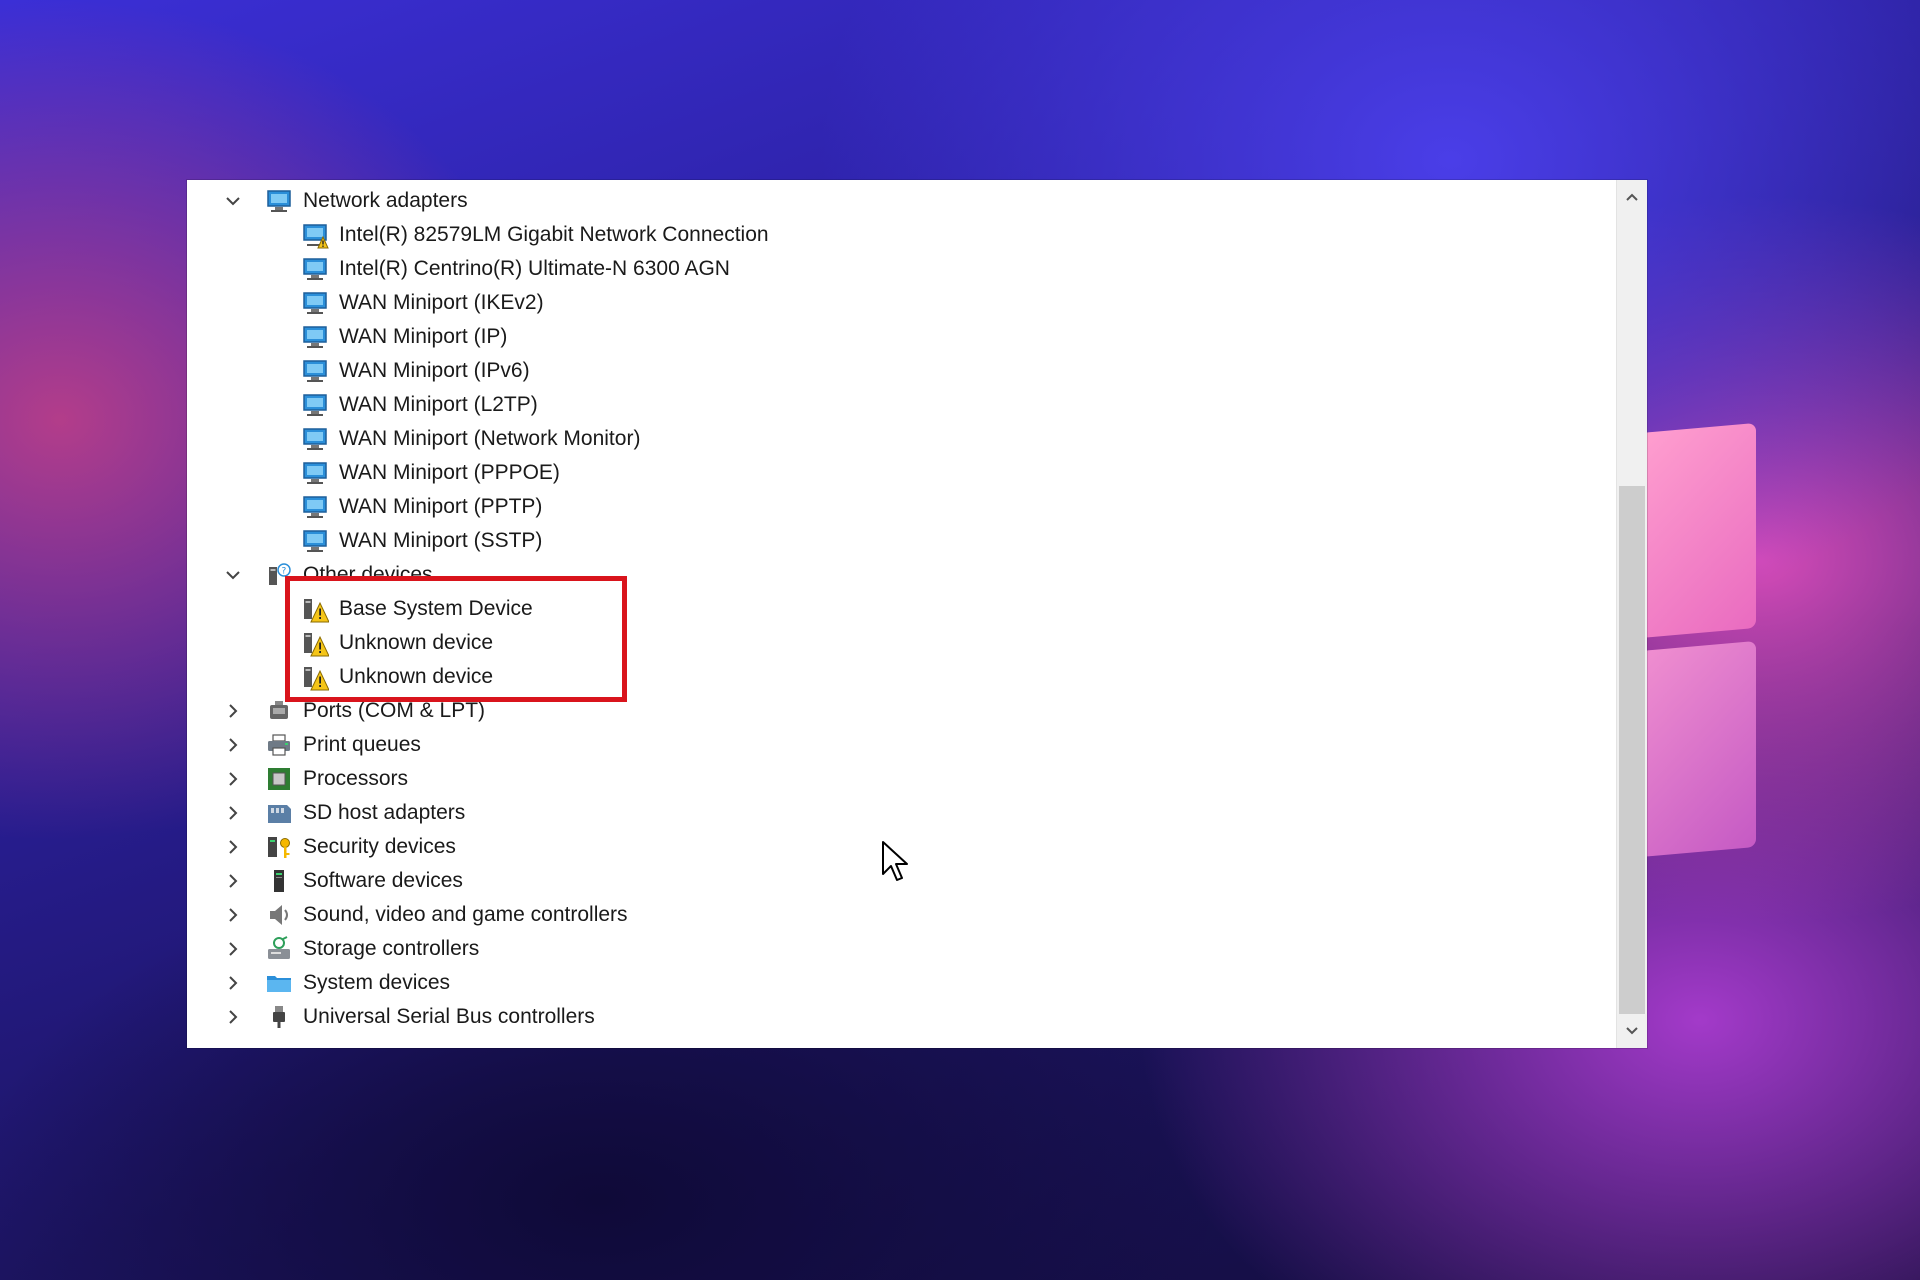 The height and width of the screenshot is (1280, 1920). Describe the element at coordinates (434, 370) in the screenshot. I see `tree-device-label: WAN Miniport (IPv6)` at that location.